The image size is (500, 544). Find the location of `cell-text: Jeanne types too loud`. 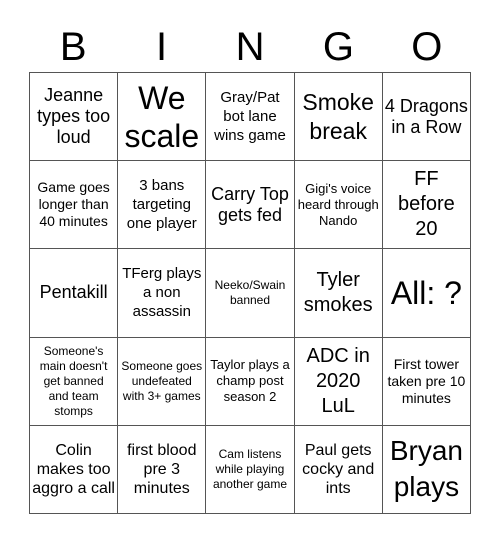

cell-text: Jeanne types too loud is located at coordinates (74, 116).